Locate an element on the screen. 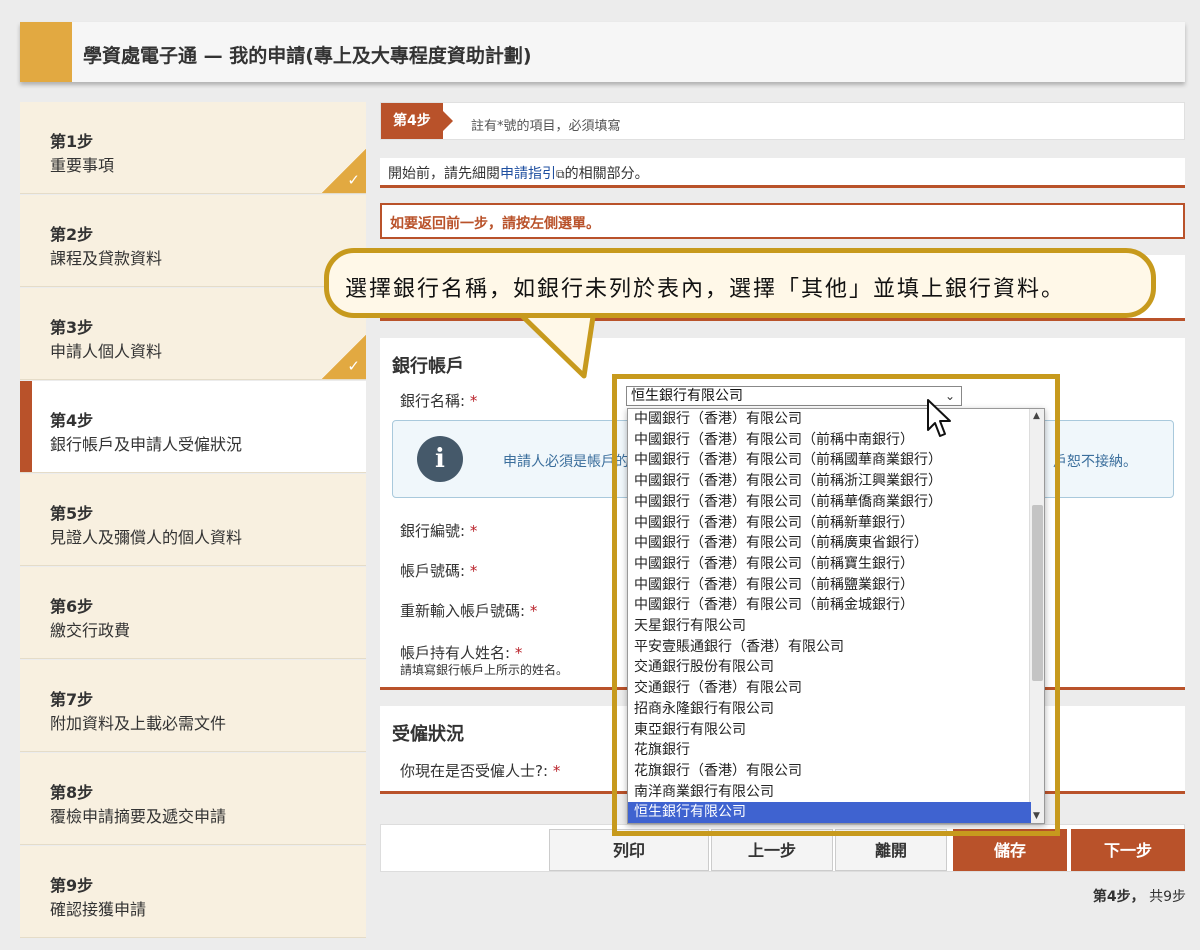 The image size is (1200, 950). sidebar-step-5: 第5步 見證人及彌償人的個人資料 is located at coordinates (193, 520).